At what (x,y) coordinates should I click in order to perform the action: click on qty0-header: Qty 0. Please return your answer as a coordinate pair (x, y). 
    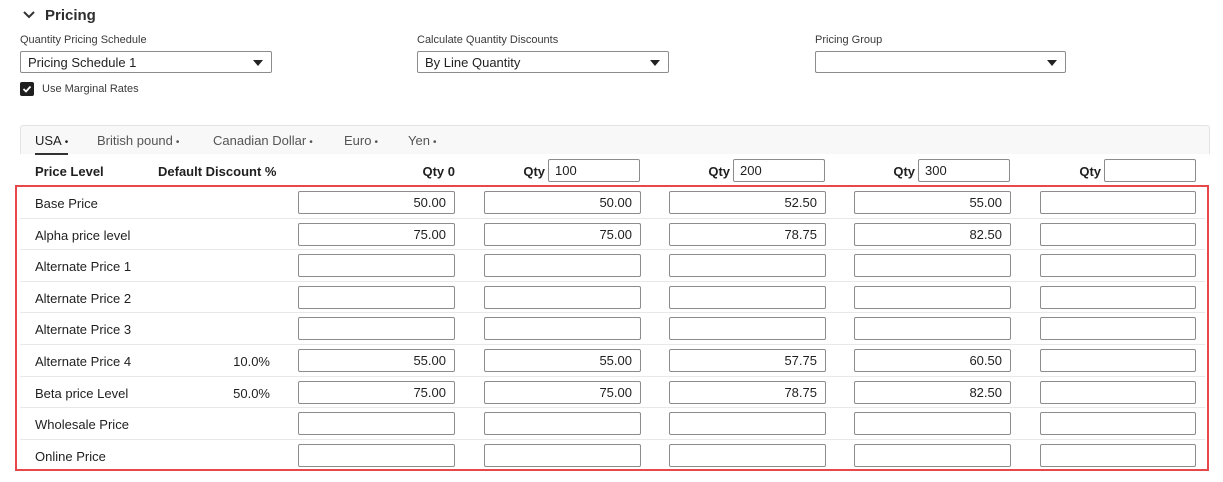
    Looking at the image, I should click on (438, 171).